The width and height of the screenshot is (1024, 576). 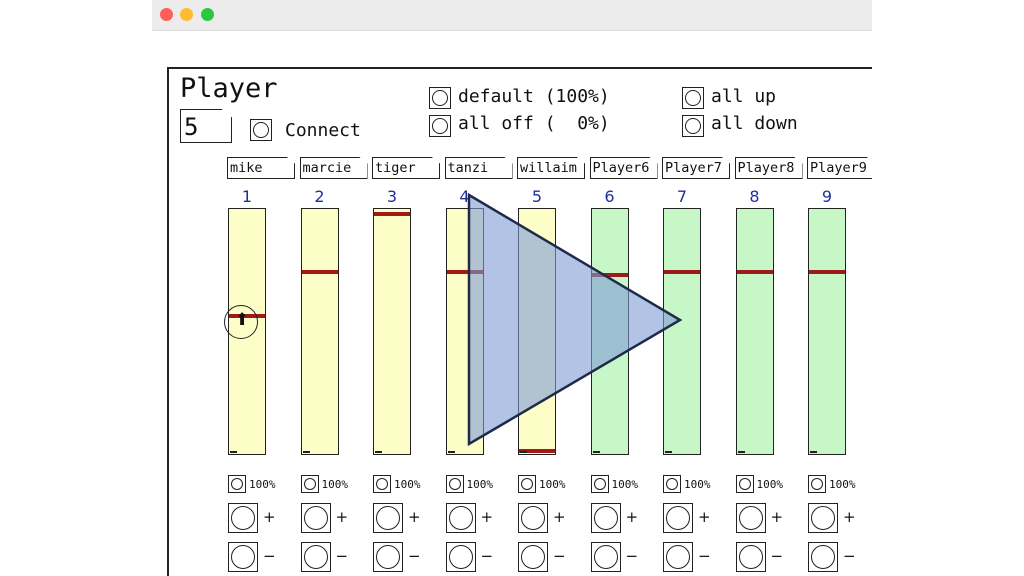 What do you see at coordinates (206, 126) in the screenshot?
I see `player-number-box: 5` at bounding box center [206, 126].